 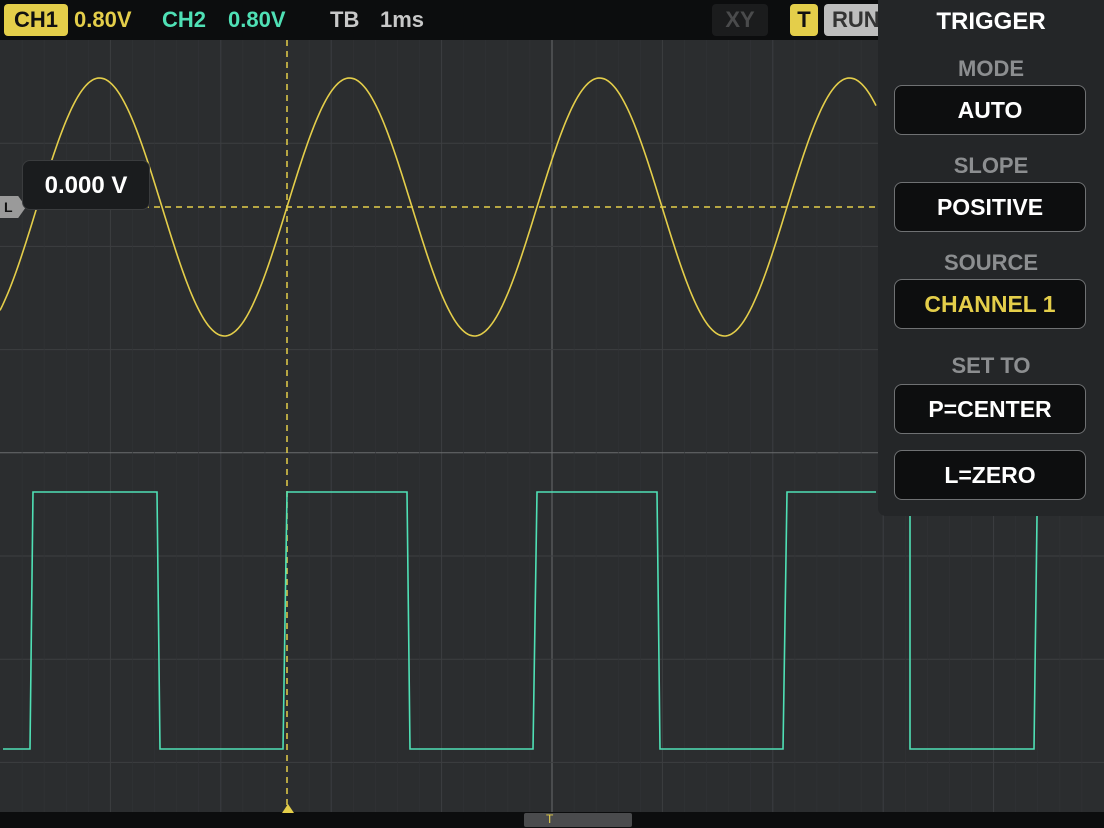 I want to click on l-zero-button: L=ZERO, so click(x=990, y=475).